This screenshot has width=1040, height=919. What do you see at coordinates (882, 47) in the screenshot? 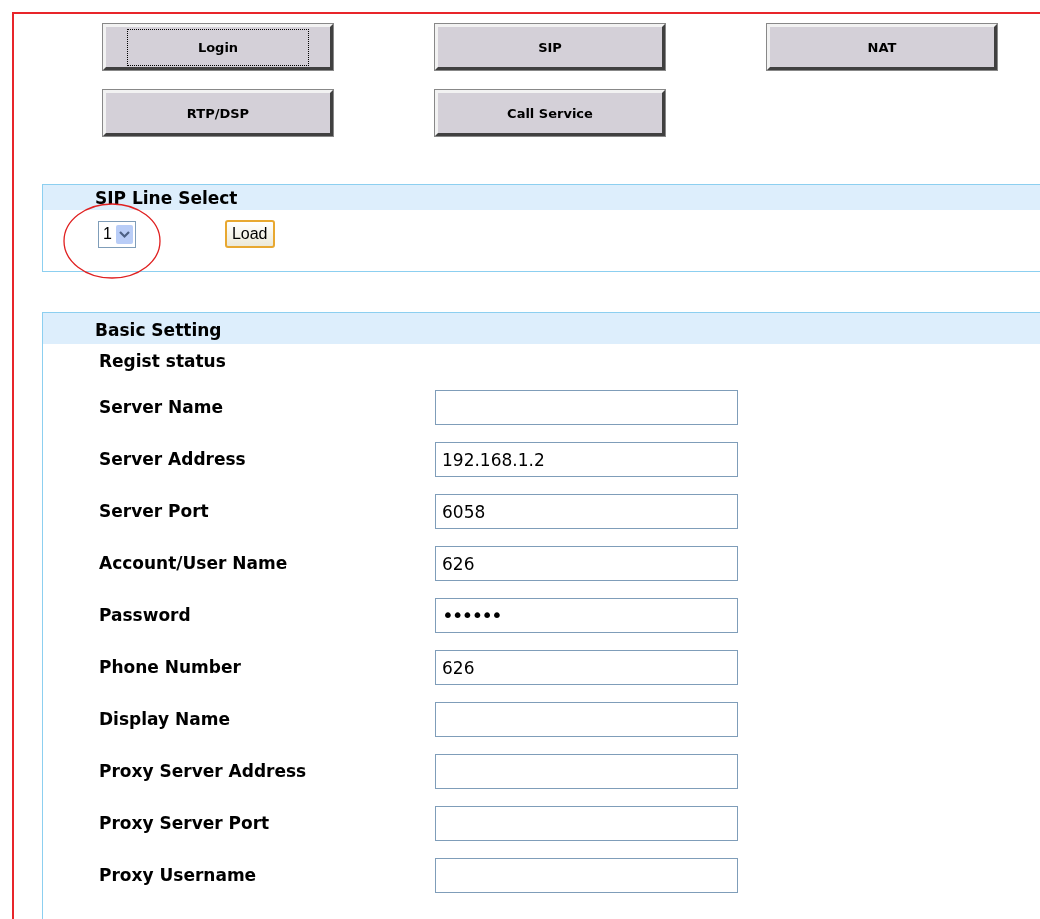
I see `nav-button: NAT` at bounding box center [882, 47].